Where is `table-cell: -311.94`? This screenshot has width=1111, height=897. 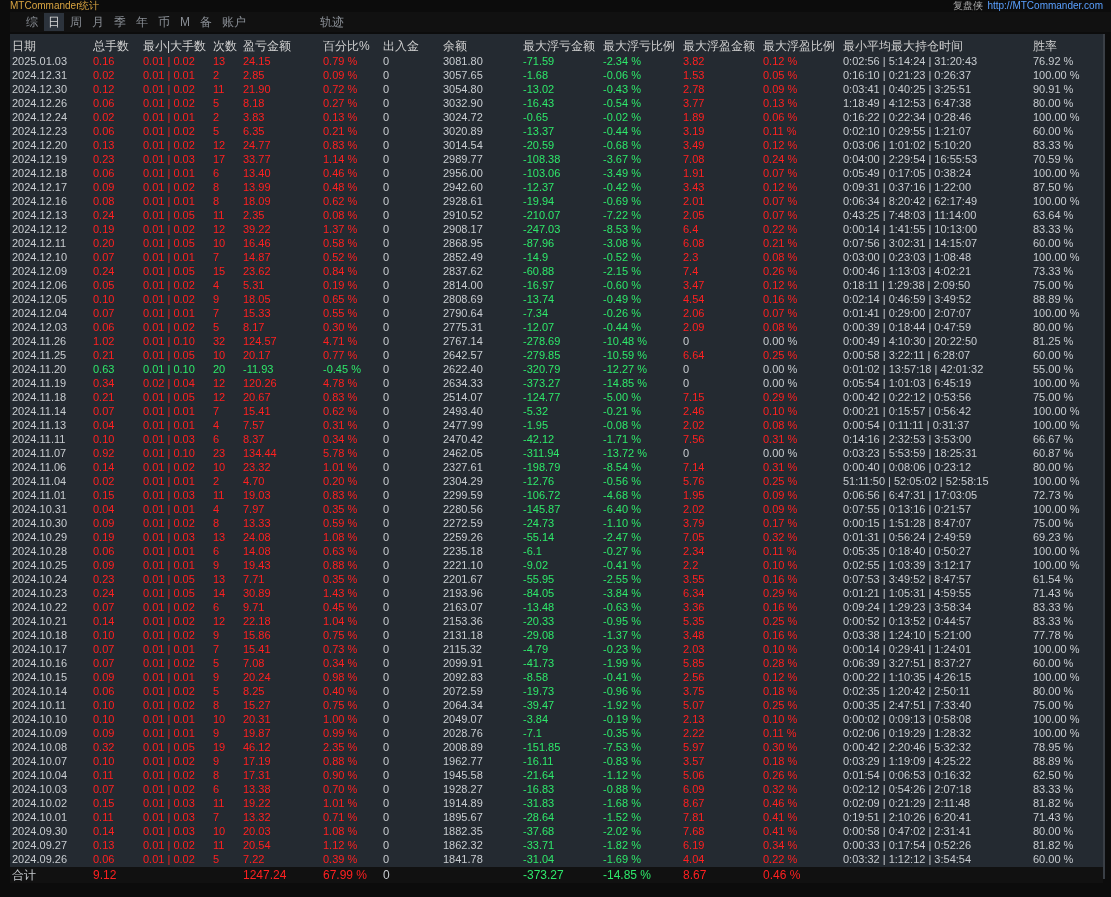
table-cell: -311.94 is located at coordinates (541, 453).